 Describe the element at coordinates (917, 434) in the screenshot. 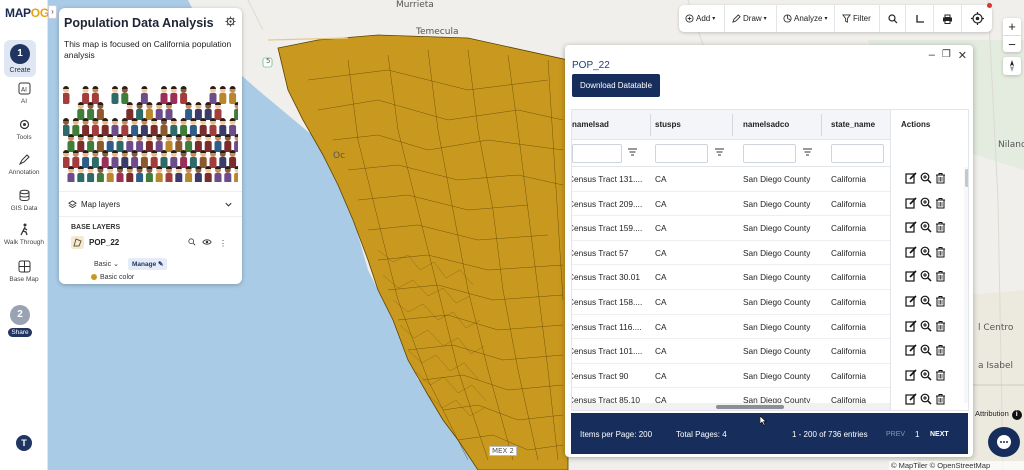

I see `current-page: 1` at that location.